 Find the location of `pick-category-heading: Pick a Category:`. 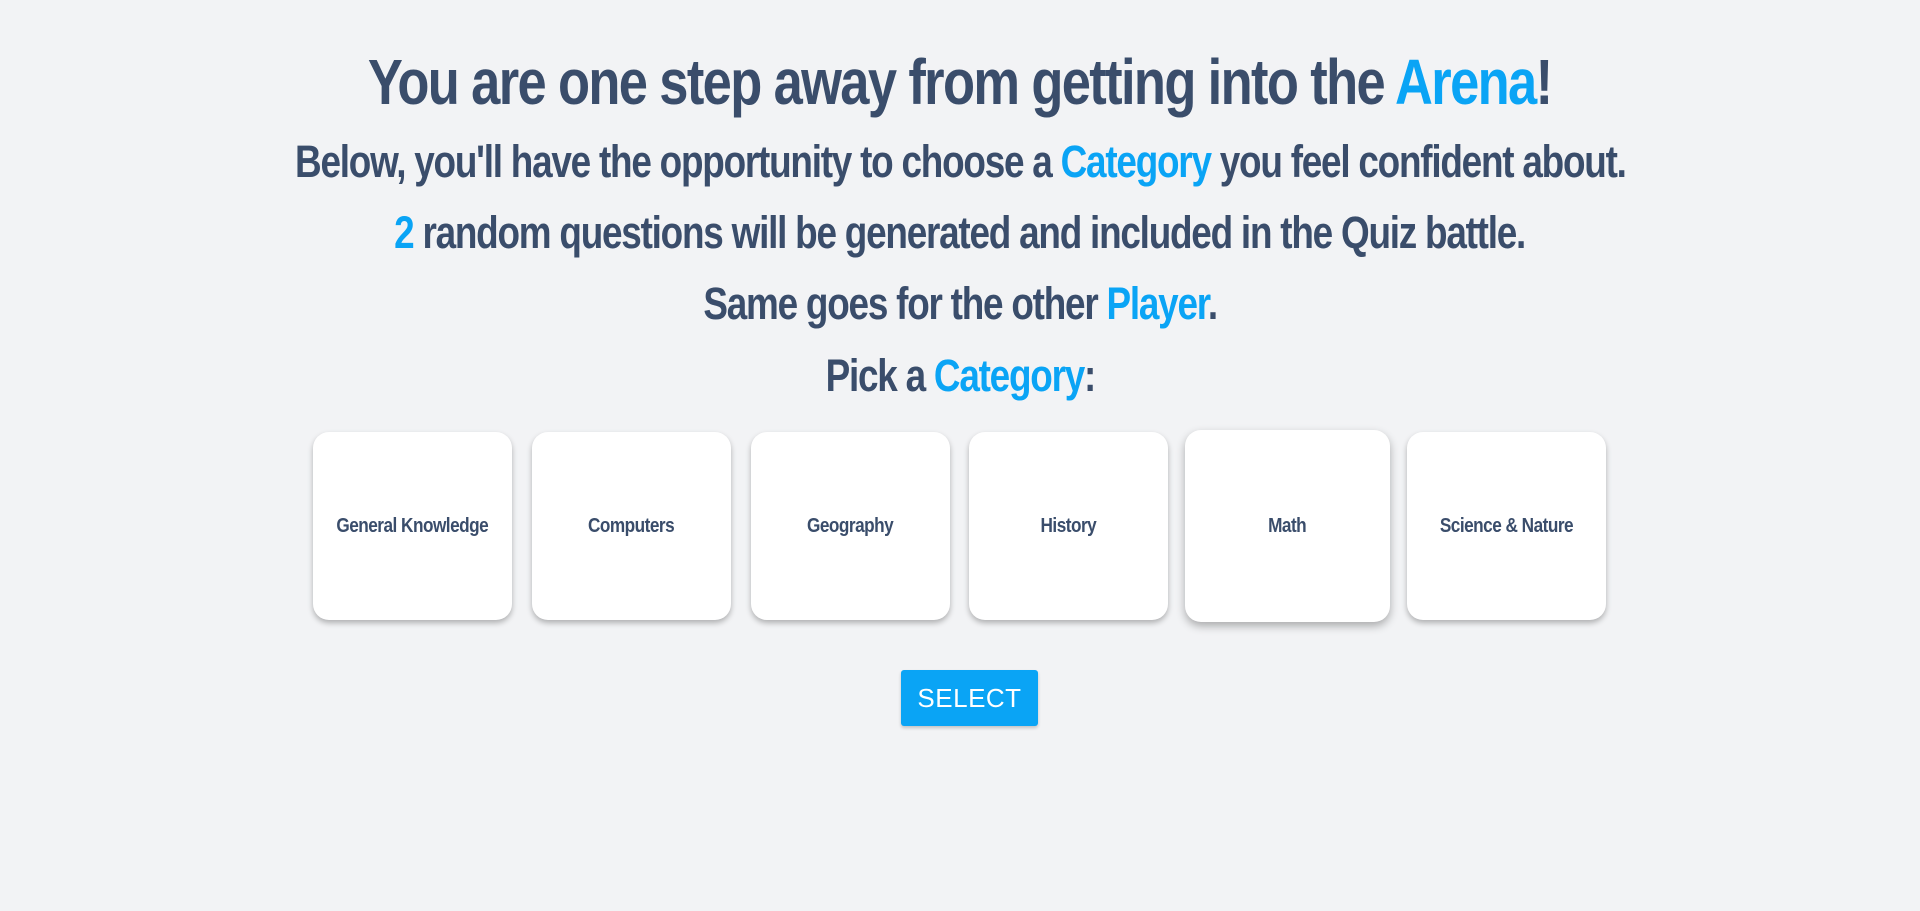

pick-category-heading: Pick a Category: is located at coordinates (960, 376).